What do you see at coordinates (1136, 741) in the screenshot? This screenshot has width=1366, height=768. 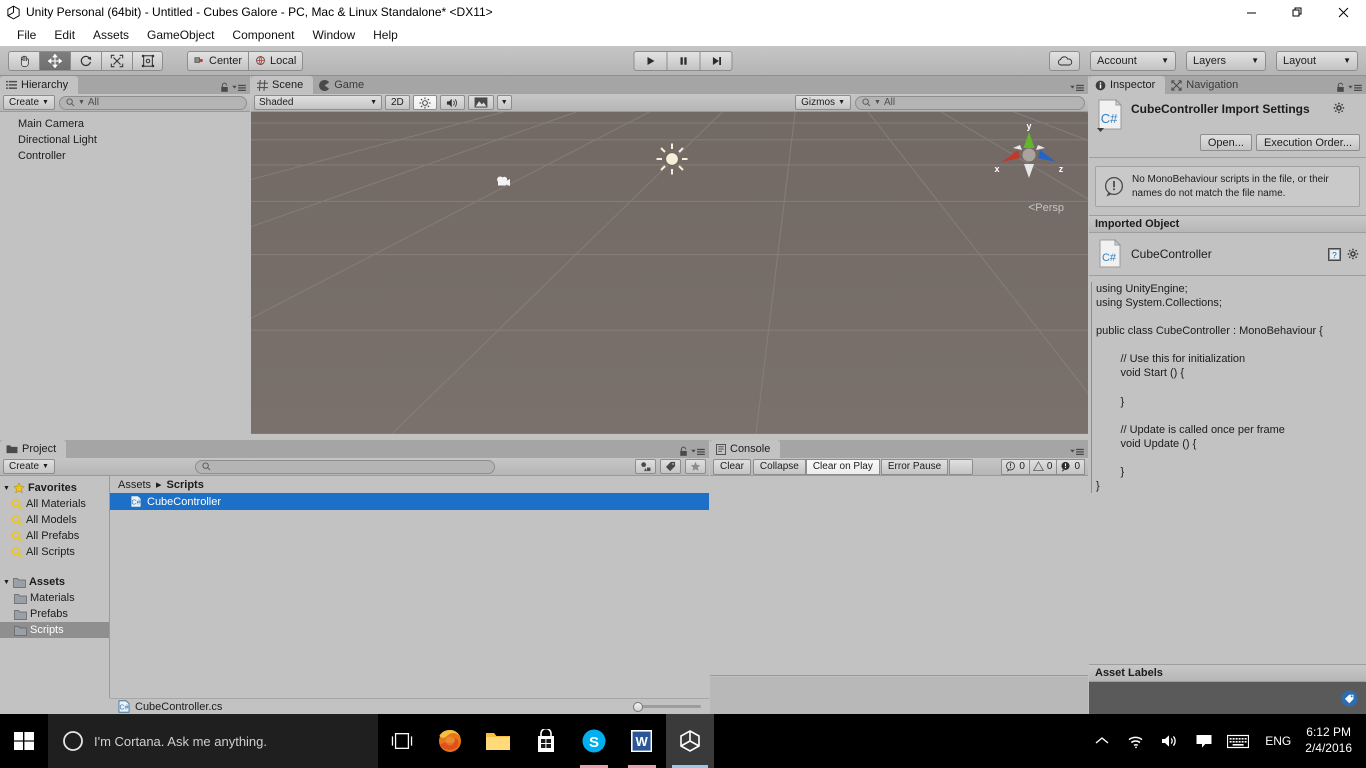 I see `network-button` at bounding box center [1136, 741].